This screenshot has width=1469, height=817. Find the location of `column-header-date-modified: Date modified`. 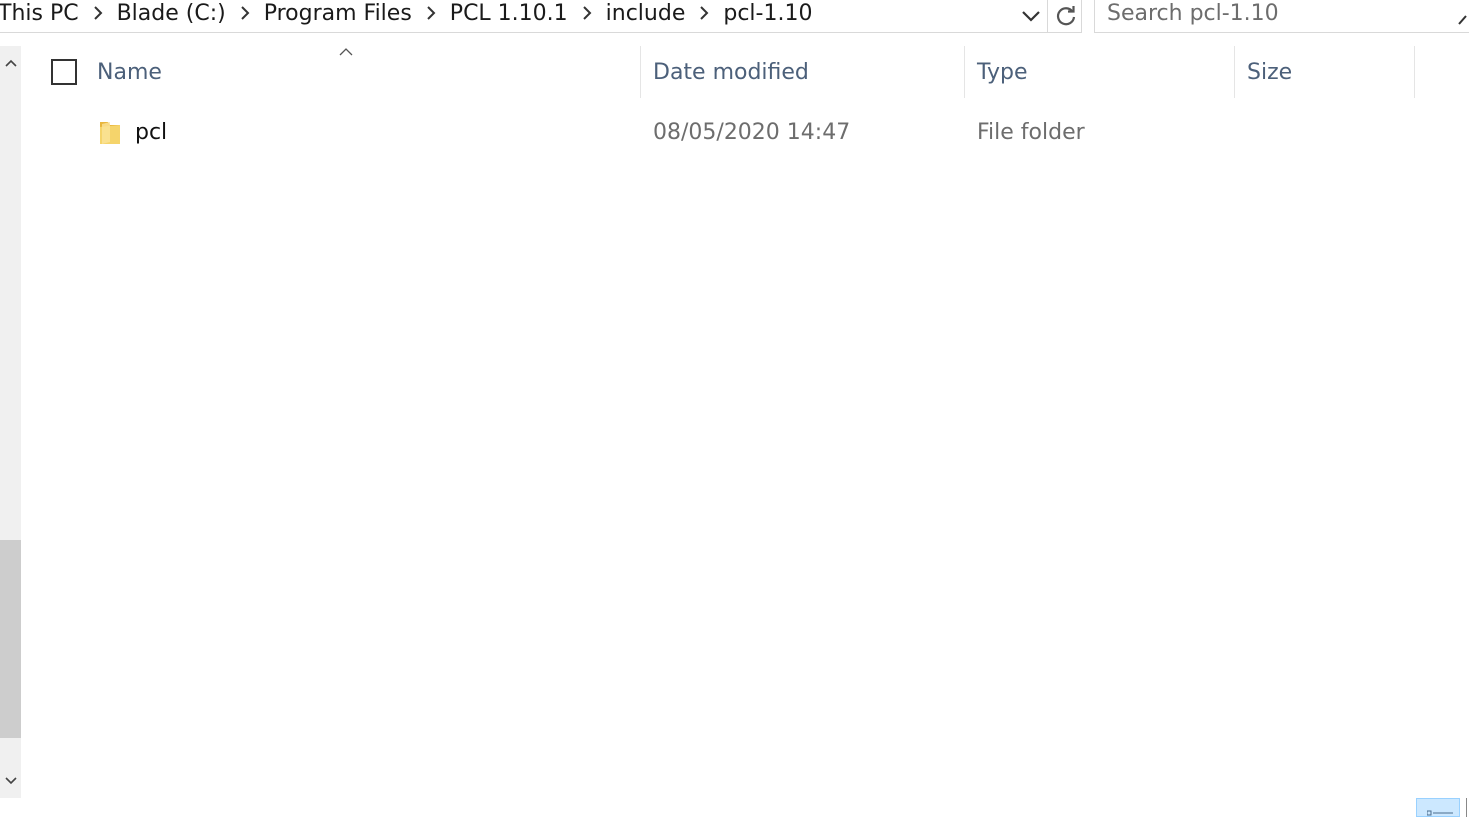

column-header-date-modified: Date modified is located at coordinates (808, 72).